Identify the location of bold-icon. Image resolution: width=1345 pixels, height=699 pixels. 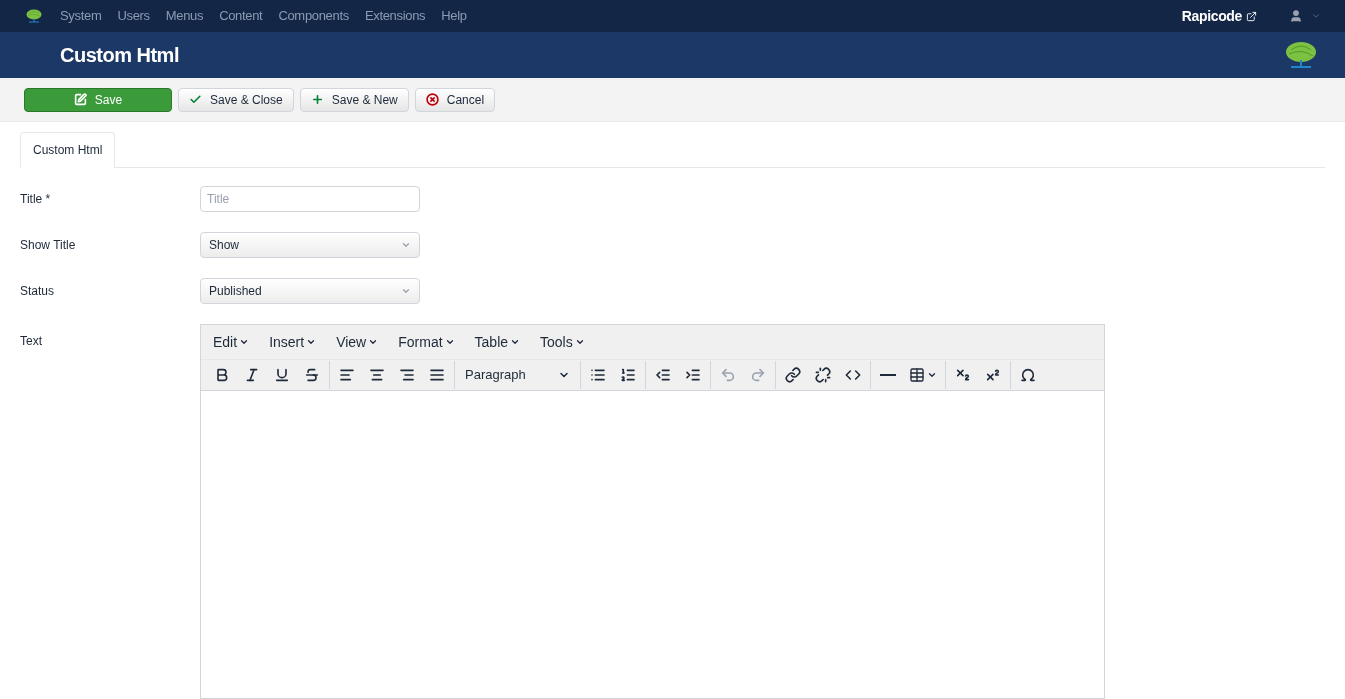
(222, 375).